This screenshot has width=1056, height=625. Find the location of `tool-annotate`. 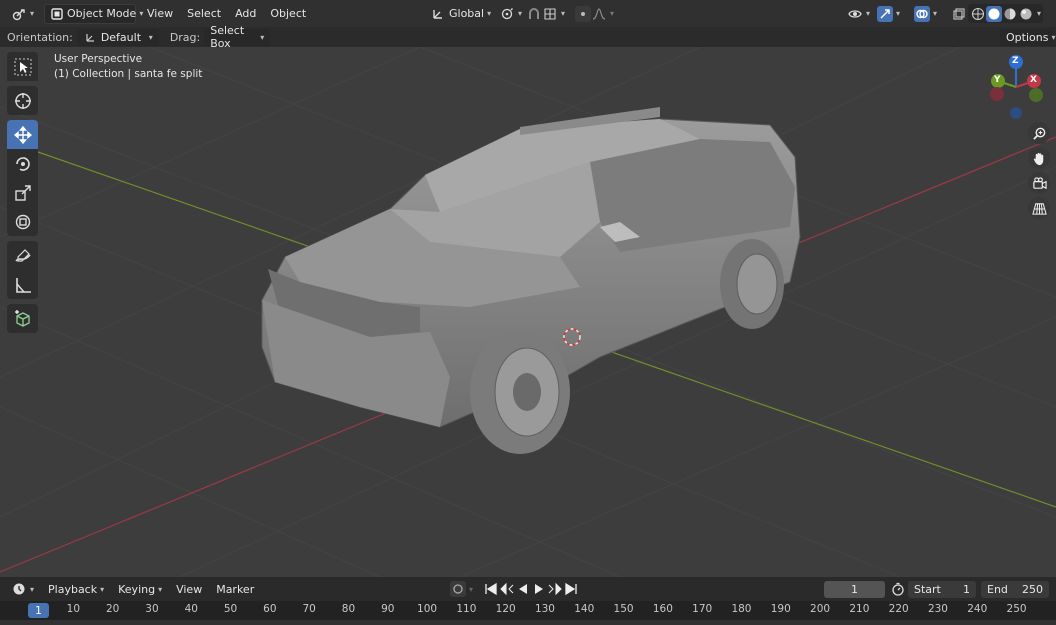

tool-annotate is located at coordinates (22, 255).